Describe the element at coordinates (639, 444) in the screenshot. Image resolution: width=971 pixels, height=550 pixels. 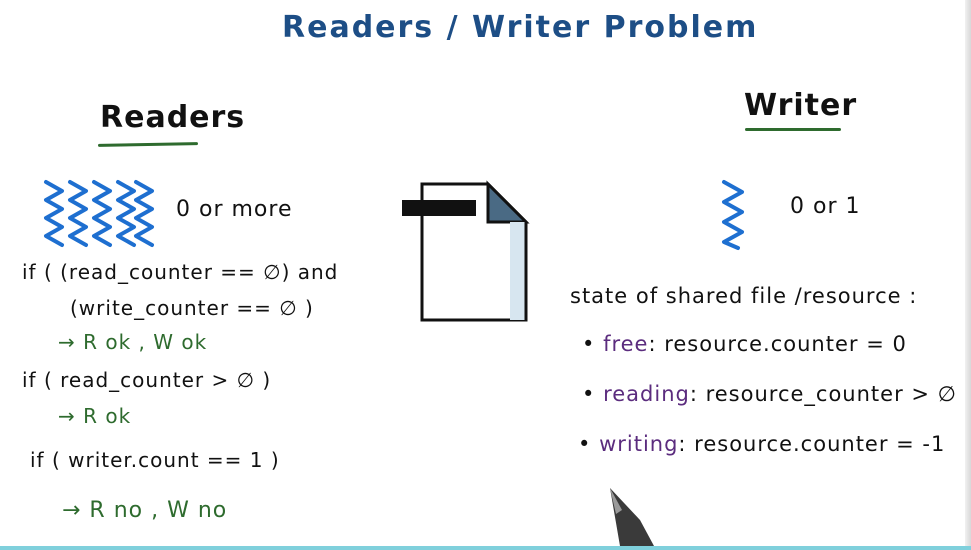
I see `state-writing-label: writing` at that location.